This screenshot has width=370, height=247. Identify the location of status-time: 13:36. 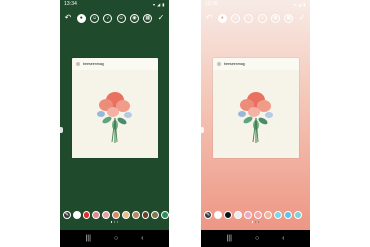
(212, 4).